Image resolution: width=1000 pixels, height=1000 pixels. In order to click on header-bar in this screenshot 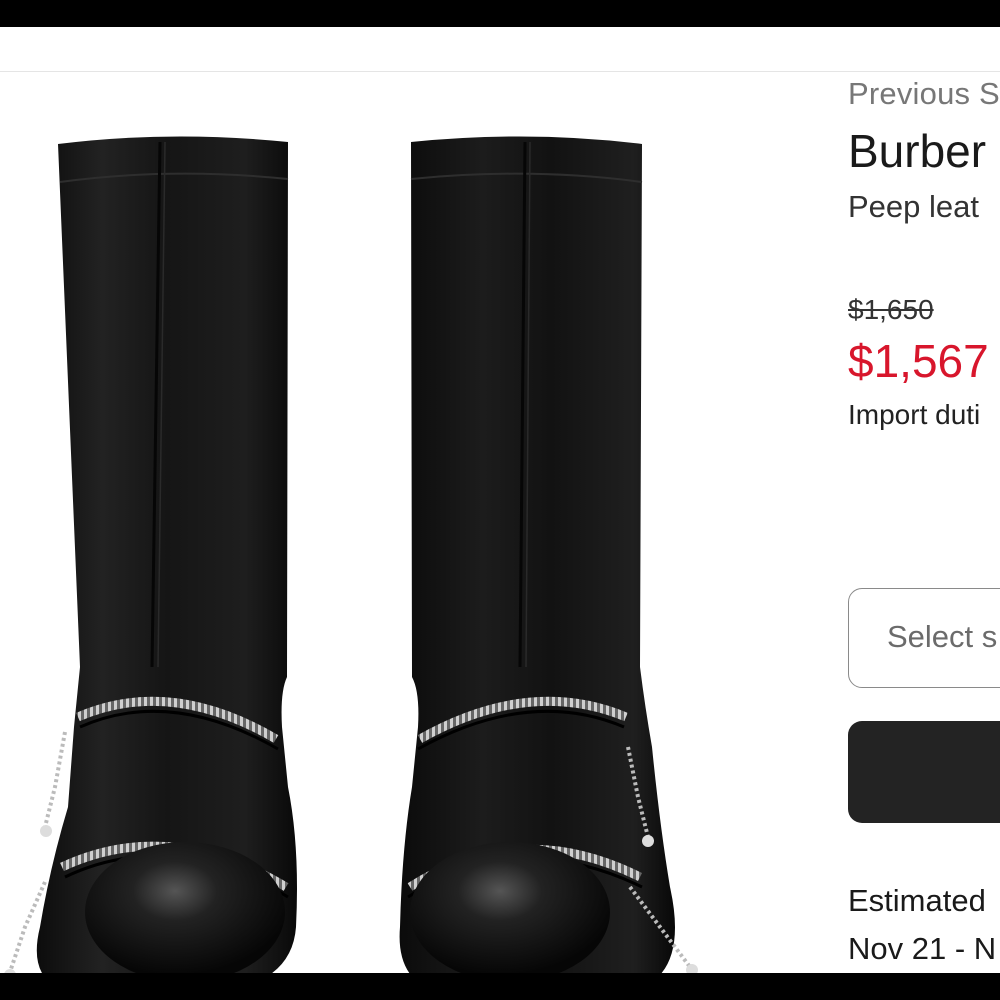, I will do `click(500, 49)`.